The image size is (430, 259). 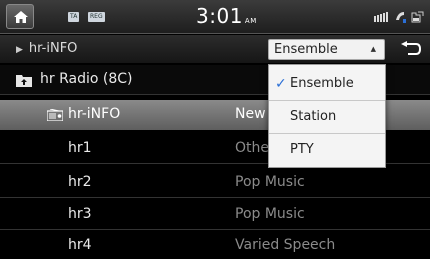 I want to click on ta-badge: TA, so click(x=74, y=17).